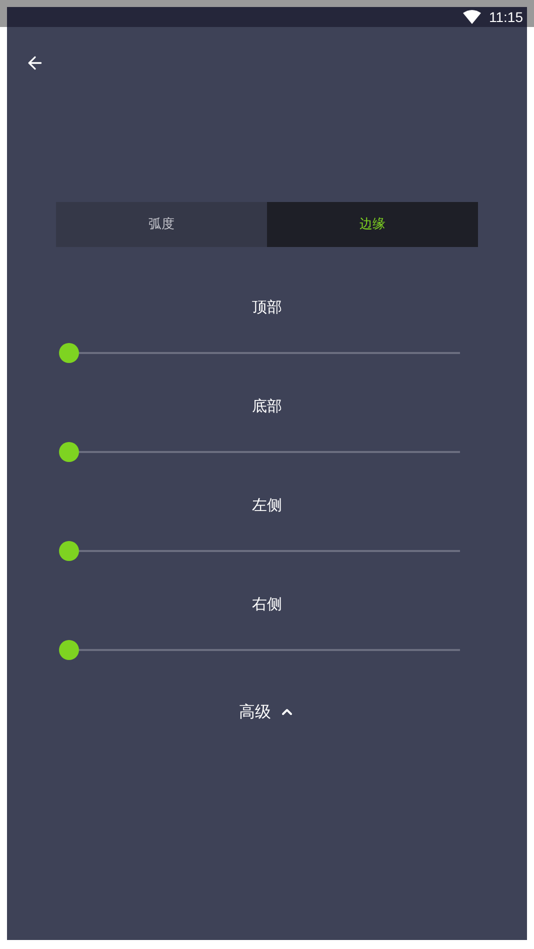 This screenshot has height=949, width=534. What do you see at coordinates (372, 224) in the screenshot?
I see `tab: 边缘` at bounding box center [372, 224].